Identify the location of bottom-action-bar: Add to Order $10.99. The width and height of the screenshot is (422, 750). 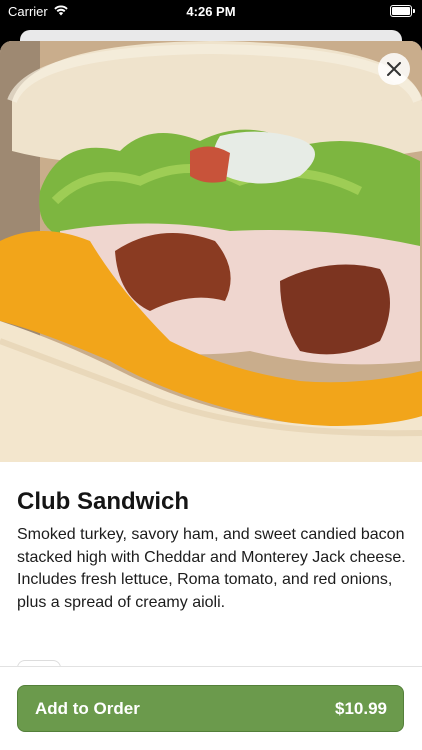
(211, 708).